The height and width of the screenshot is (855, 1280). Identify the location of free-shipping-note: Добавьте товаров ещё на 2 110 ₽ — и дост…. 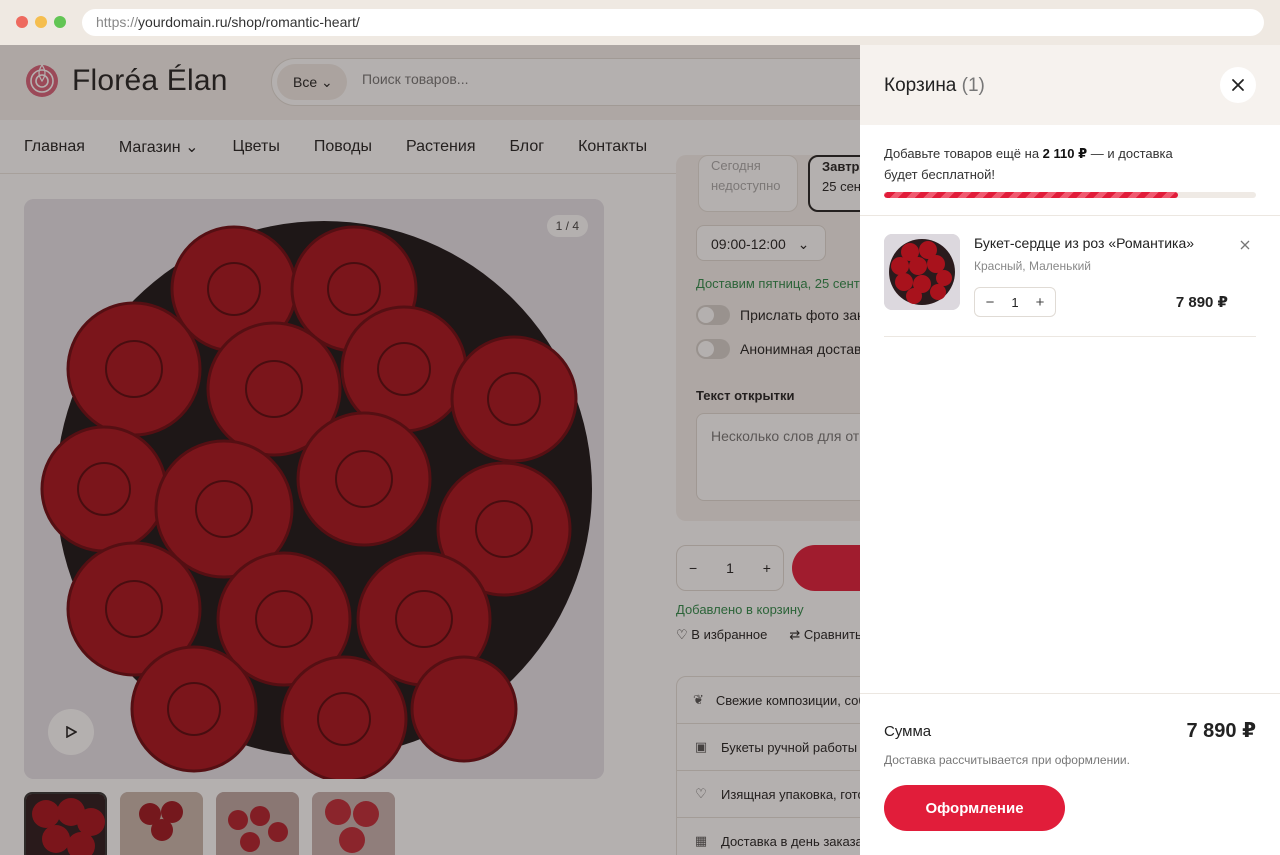
(1044, 164).